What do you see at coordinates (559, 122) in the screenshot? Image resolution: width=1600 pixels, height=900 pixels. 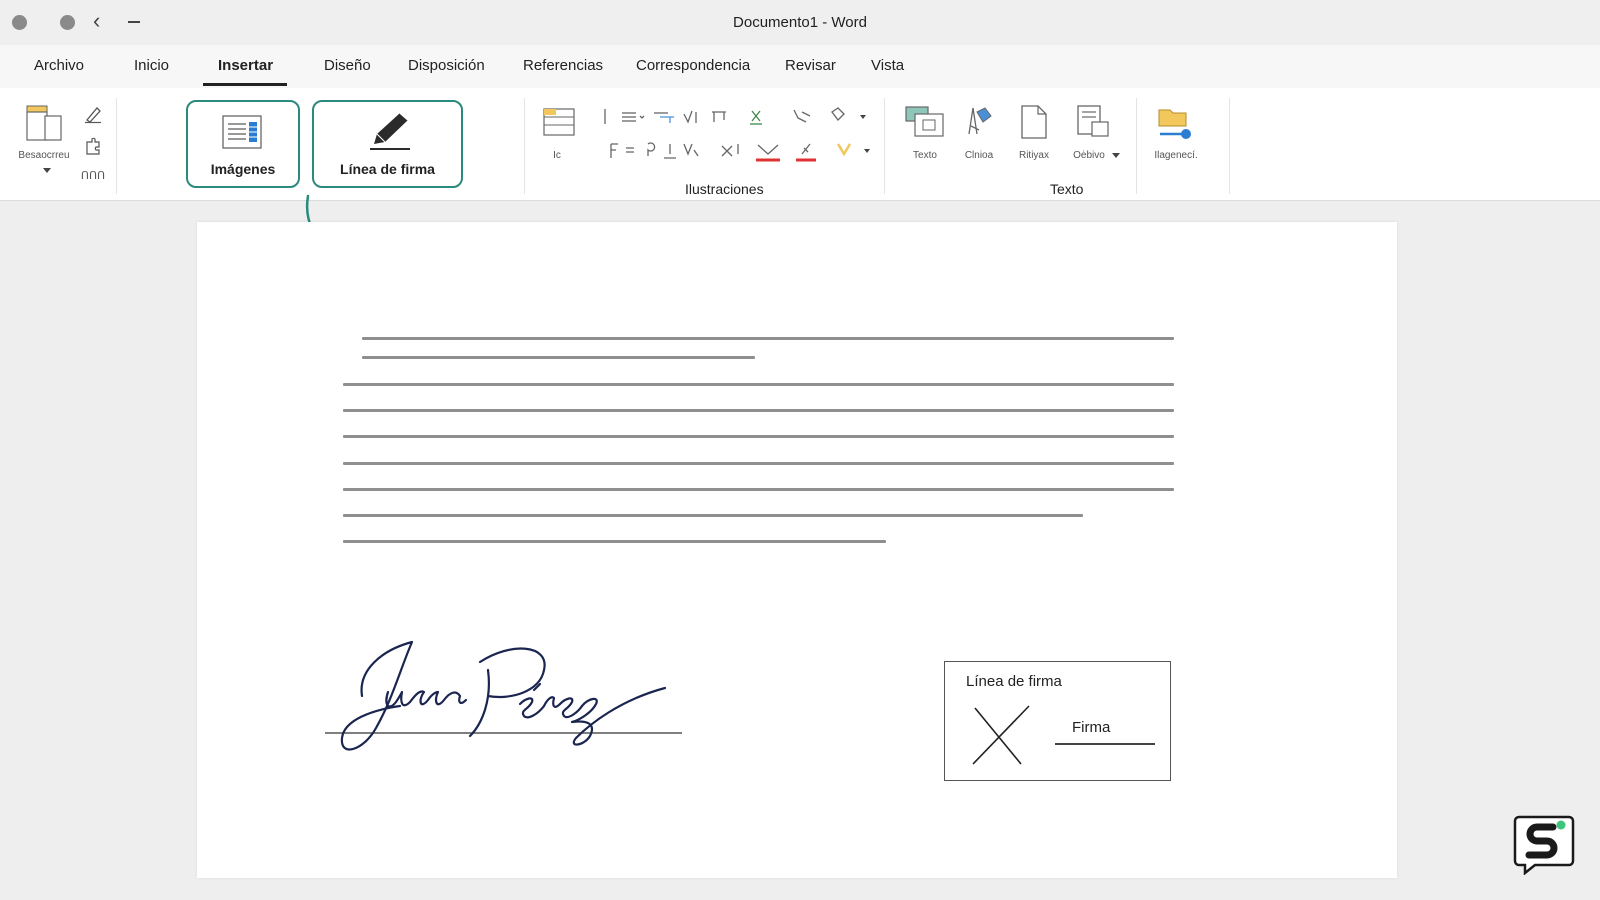 I see `table-icon` at bounding box center [559, 122].